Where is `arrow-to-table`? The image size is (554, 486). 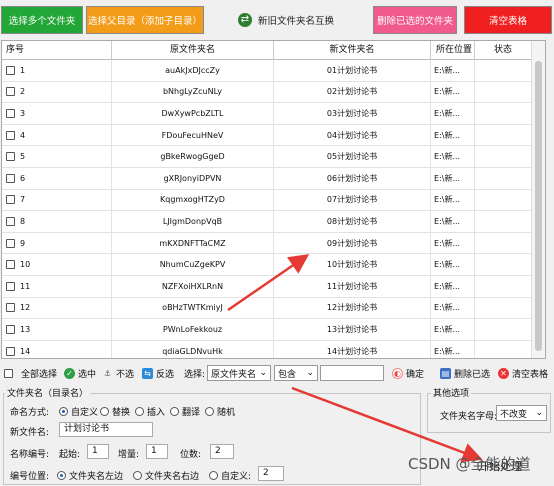 arrow-to-table is located at coordinates (268, 283).